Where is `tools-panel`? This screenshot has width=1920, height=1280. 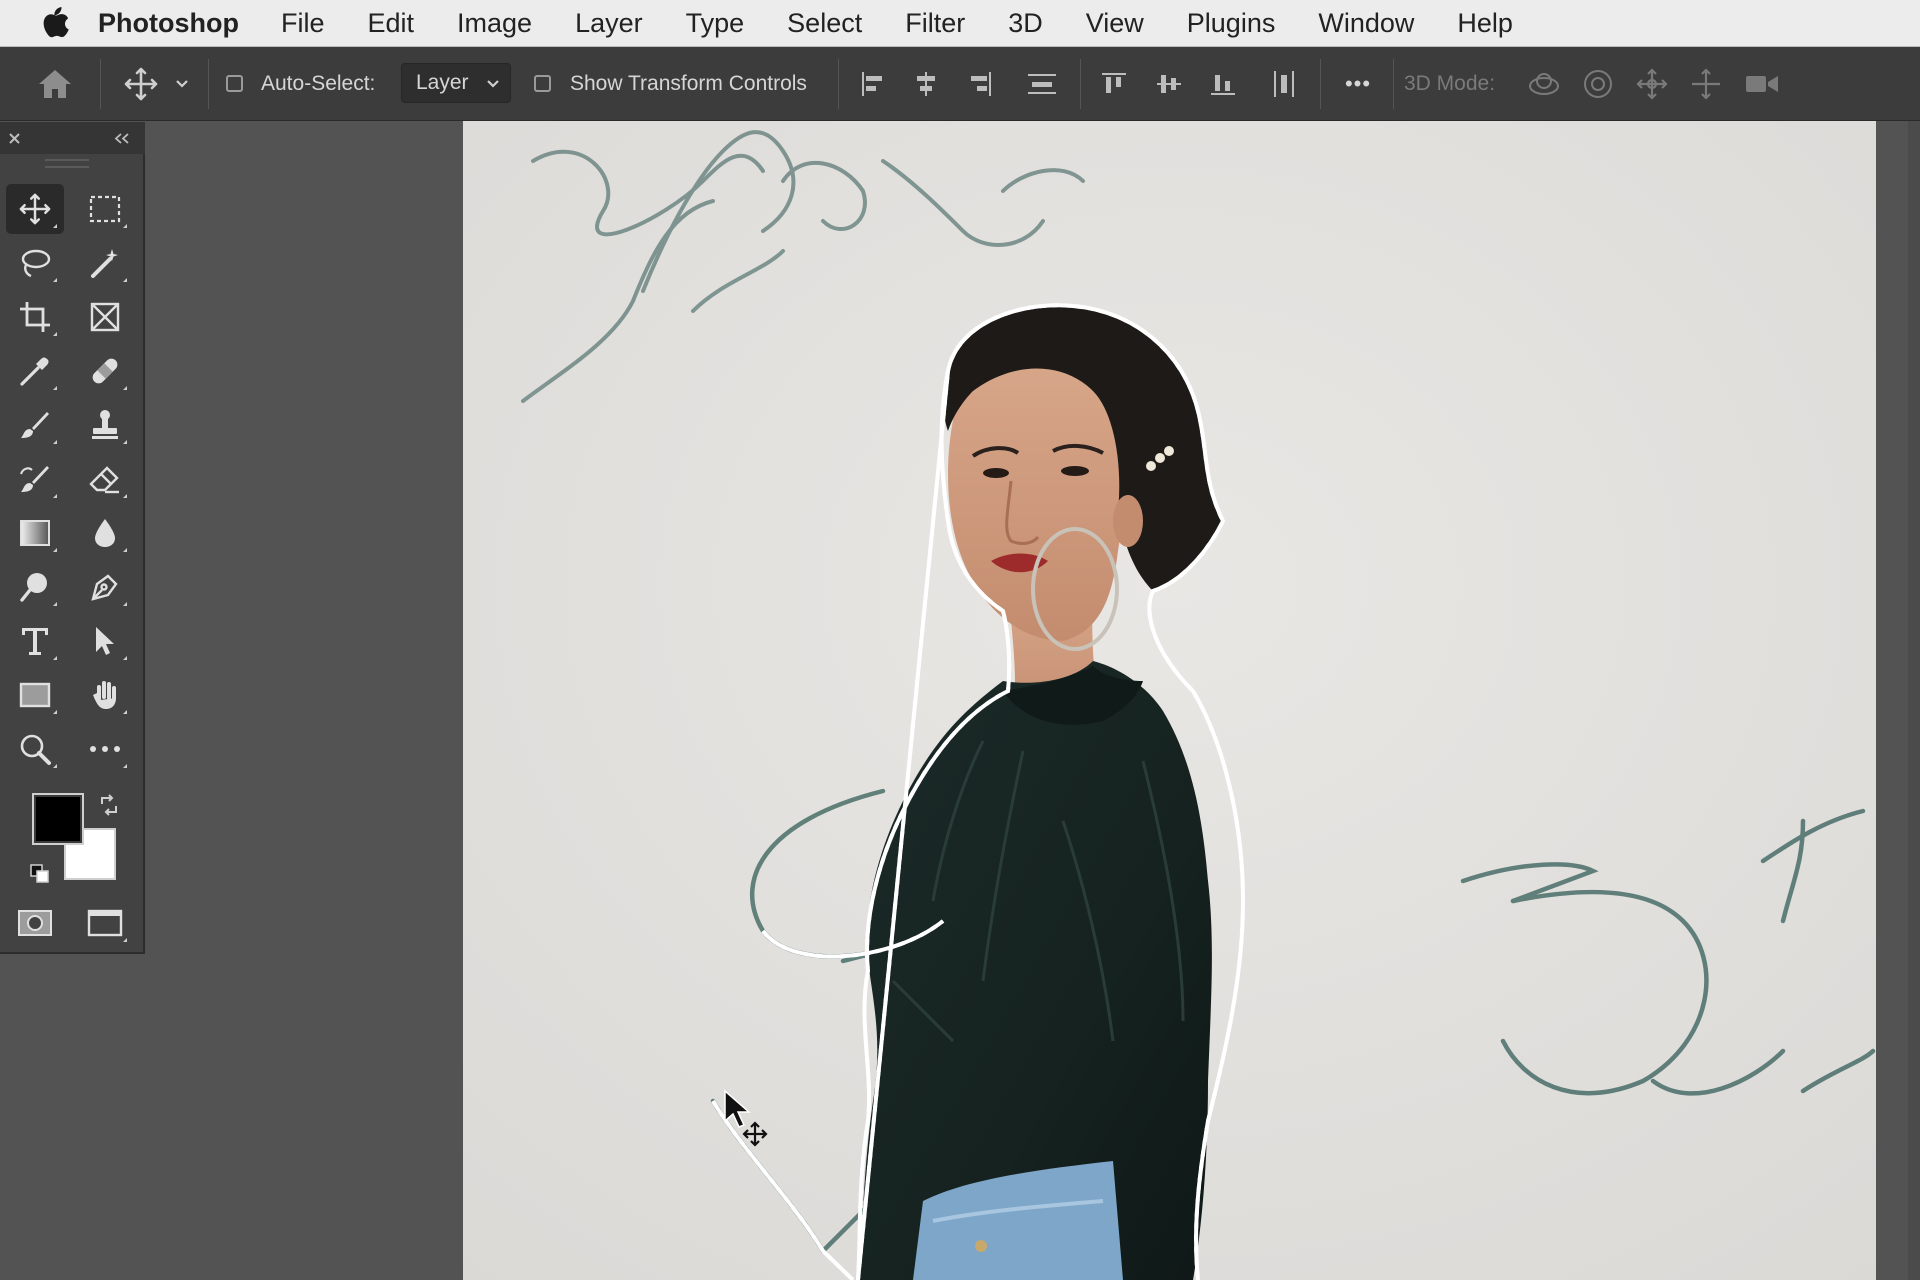 tools-panel is located at coordinates (72, 538).